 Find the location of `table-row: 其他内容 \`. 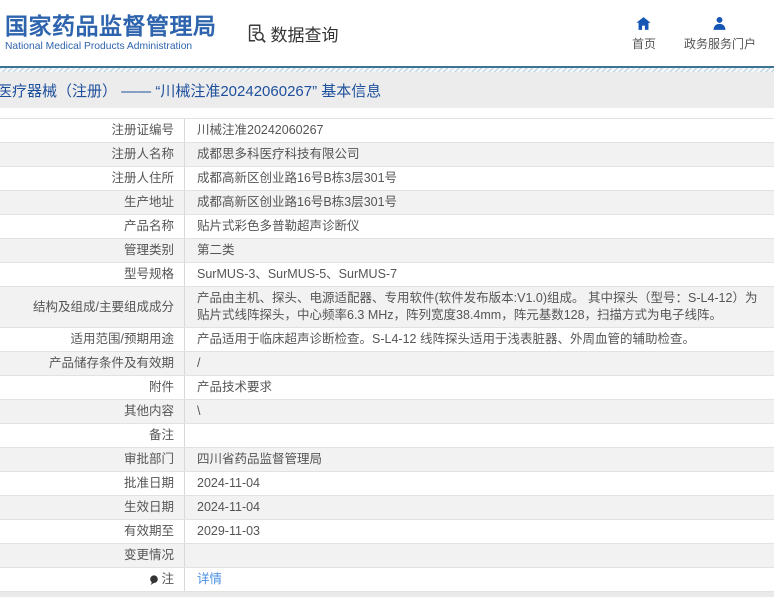

table-row: 其他内容 \ is located at coordinates (387, 412).